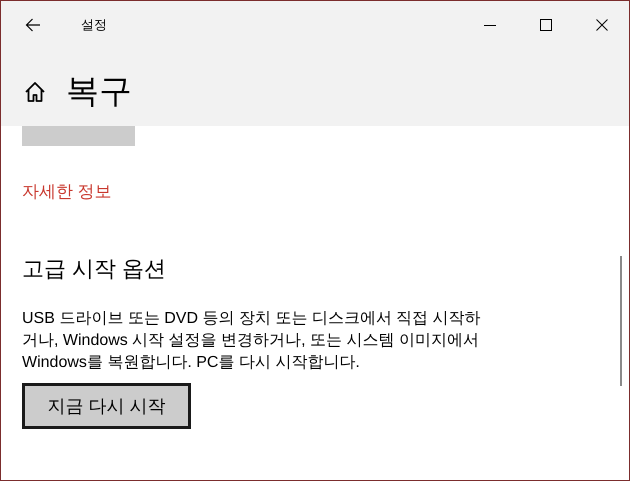  Describe the element at coordinates (621, 321) in the screenshot. I see `scrollbar-thumb` at that location.